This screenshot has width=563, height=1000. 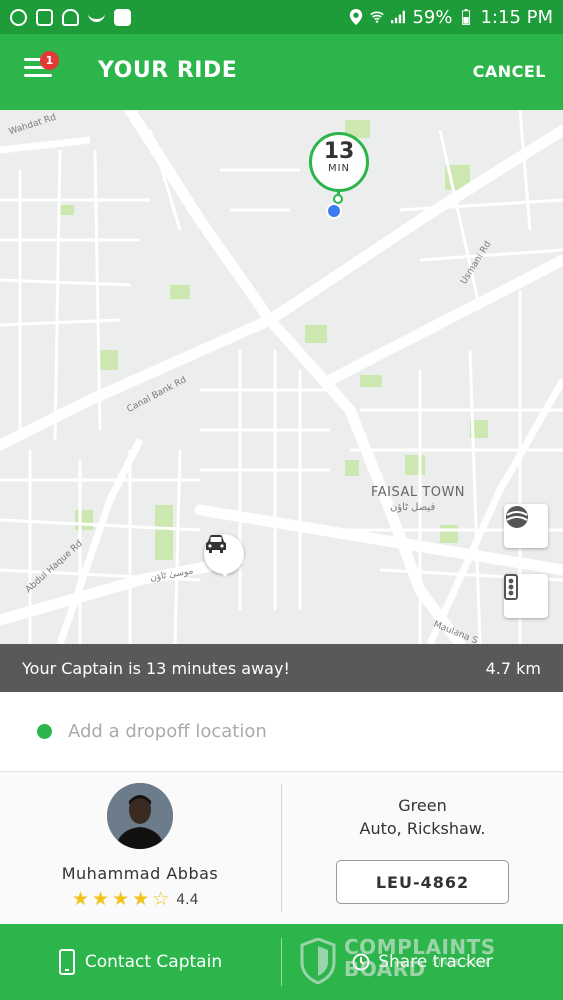 I want to click on eta-marker: 13 MIN, so click(x=339, y=162).